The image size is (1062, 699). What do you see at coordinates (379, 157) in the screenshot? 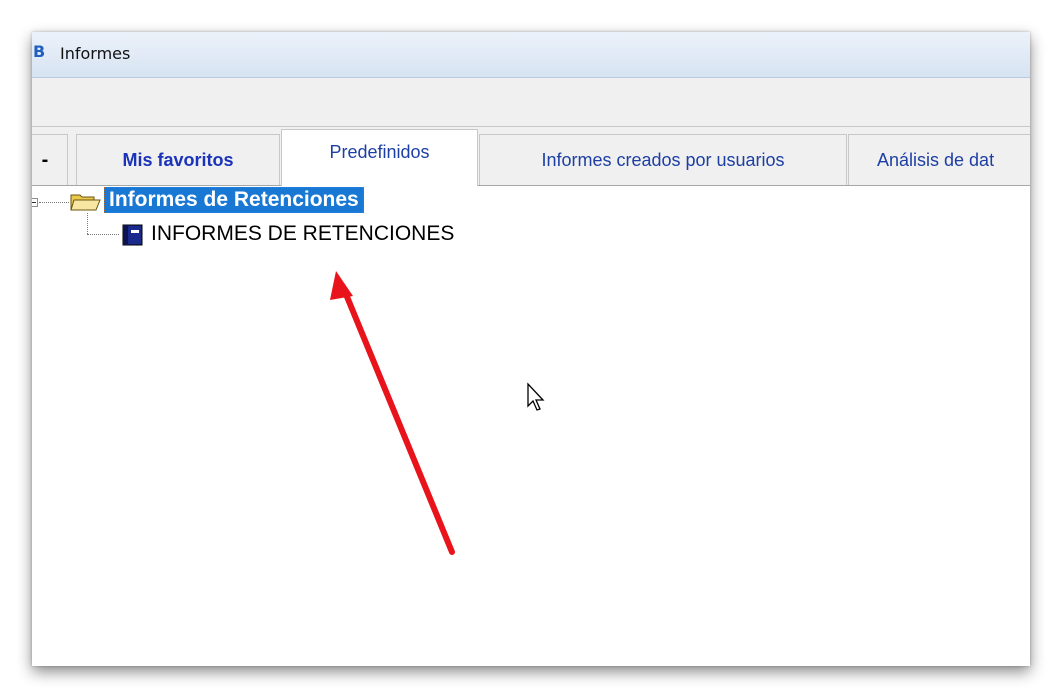
I see `tab-predefinidos: Predefinidos` at bounding box center [379, 157].